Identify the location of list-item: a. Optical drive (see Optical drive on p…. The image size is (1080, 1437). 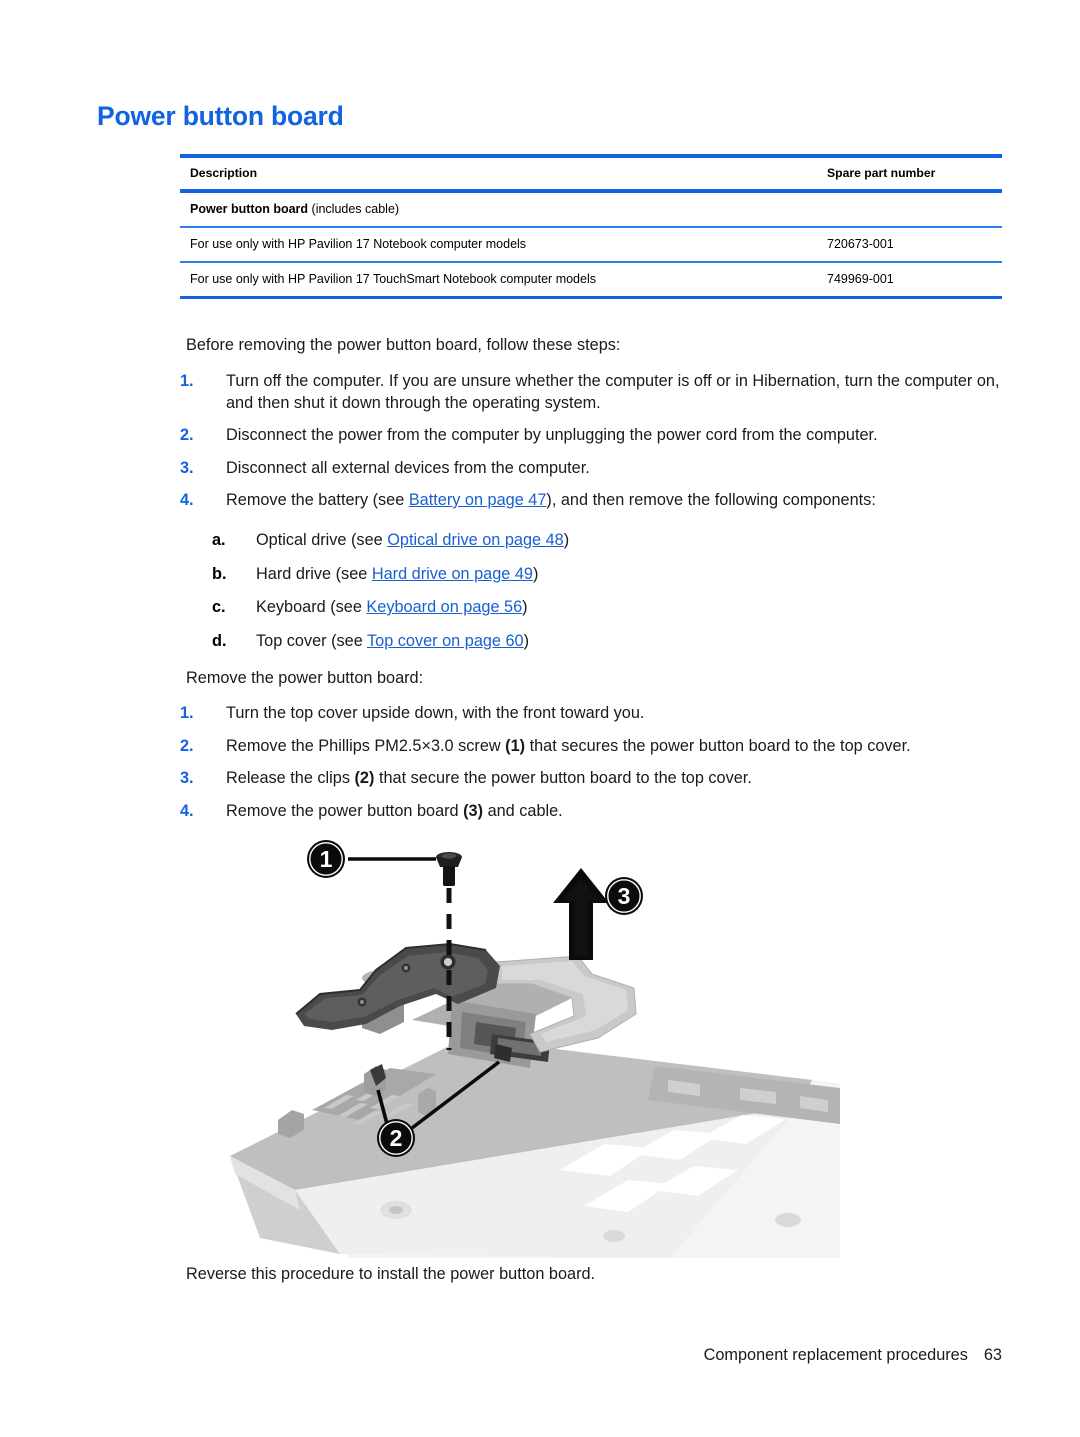
(627, 541).